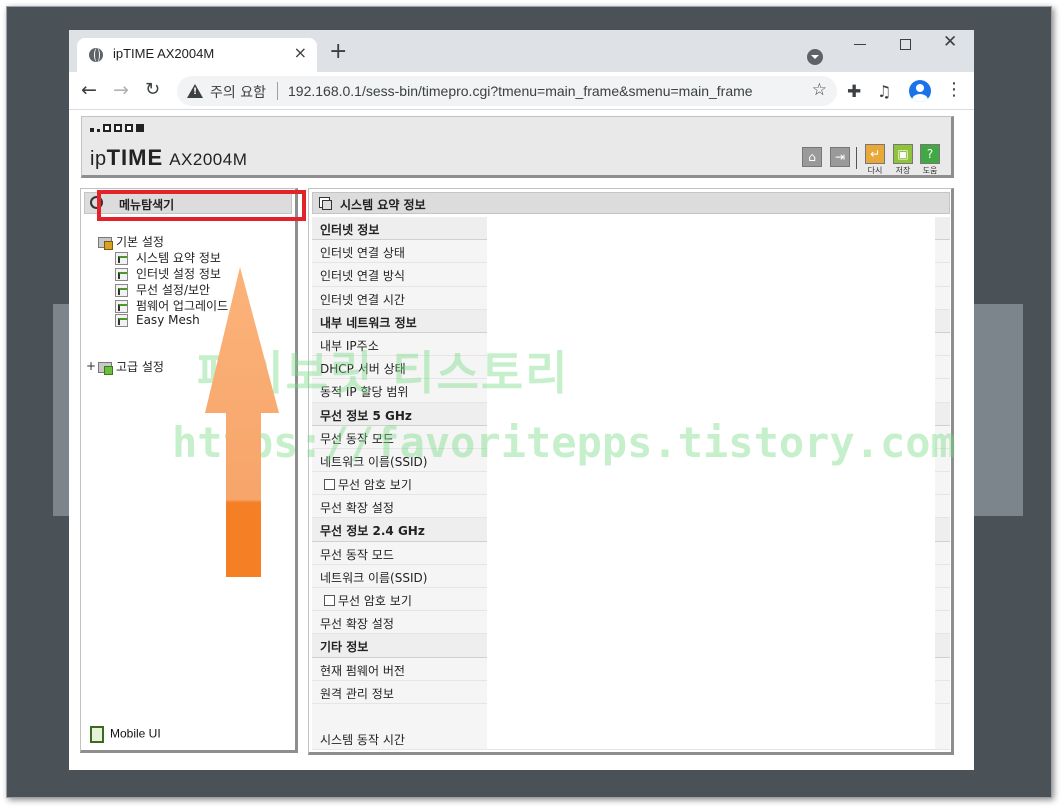 The height and width of the screenshot is (808, 1064). Describe the element at coordinates (362, 739) in the screenshot. I see `row-label: 시스템 동작 시간` at that location.